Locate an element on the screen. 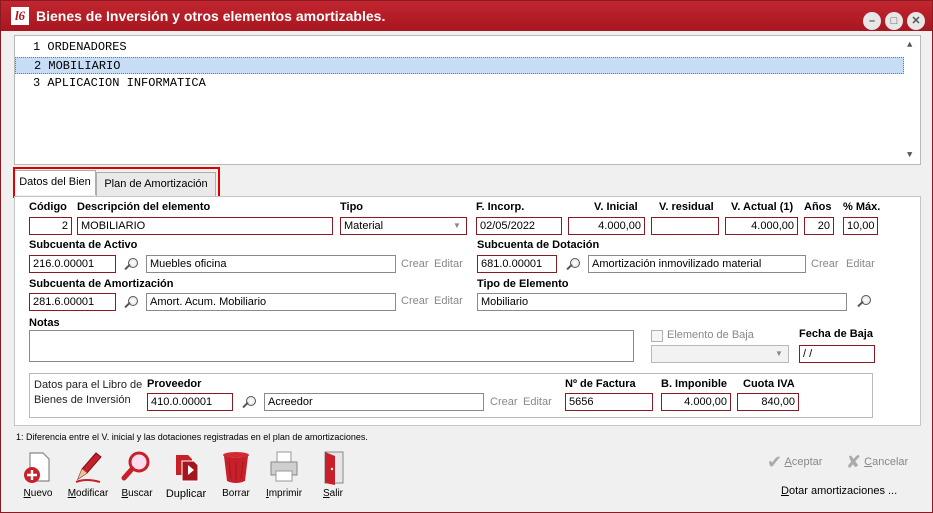  proveedor-field: 410.0.00001 is located at coordinates (190, 402).